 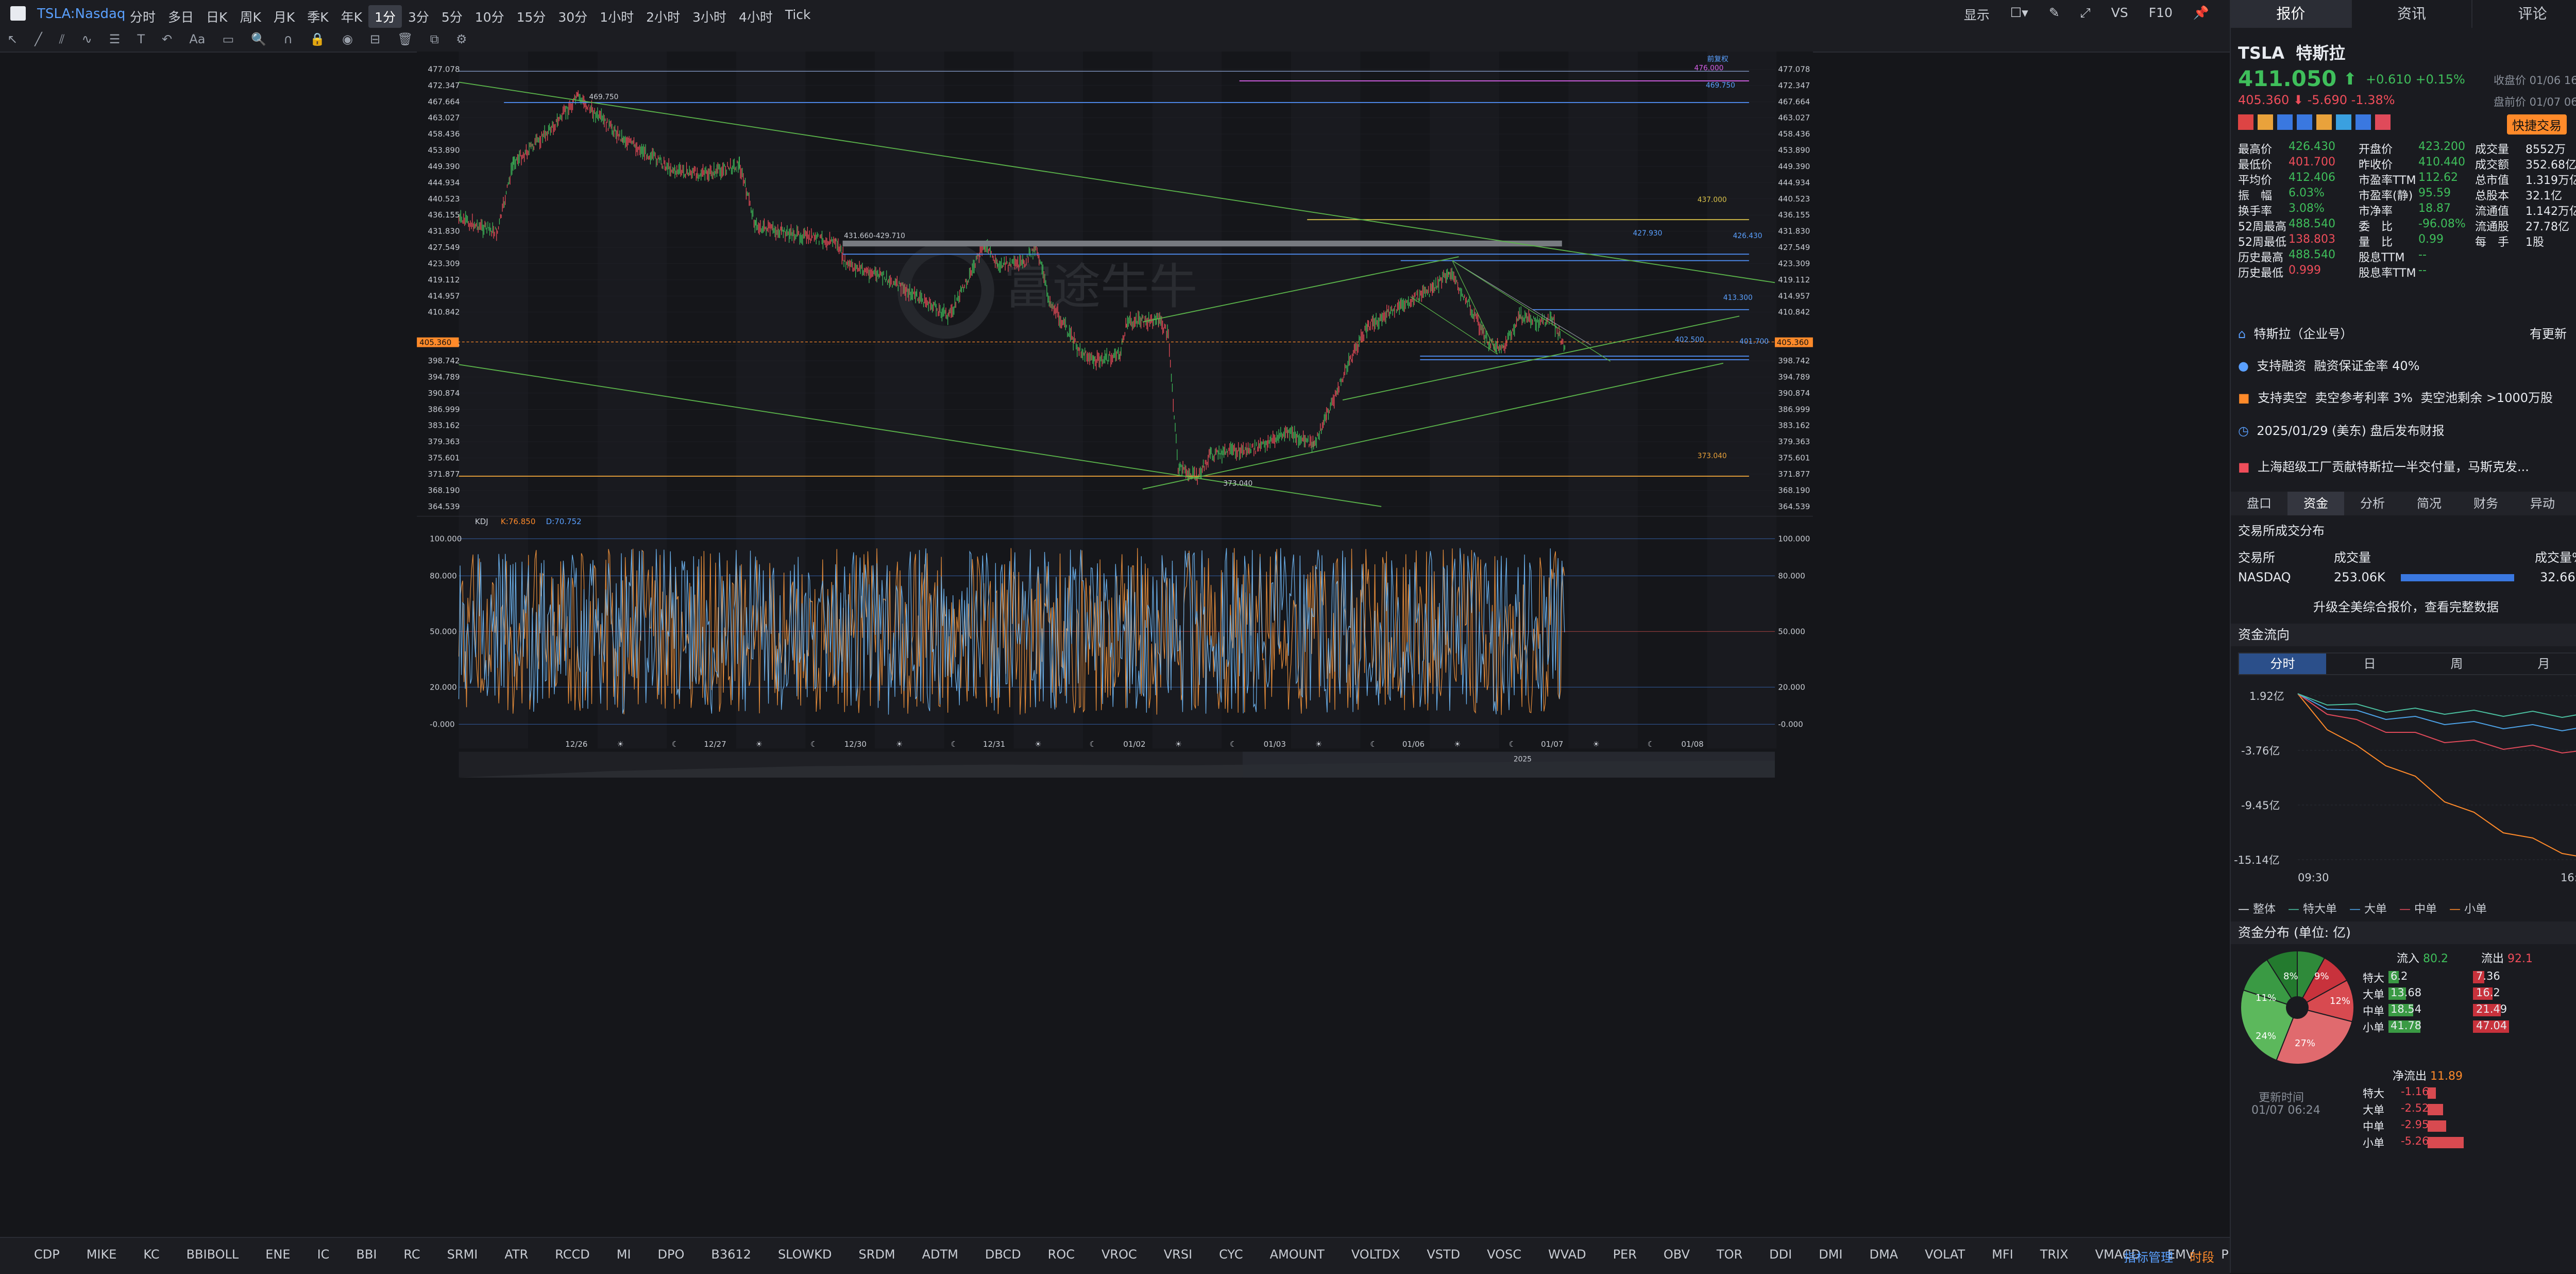 What do you see at coordinates (351, 16) in the screenshot?
I see `timeframe-6: 年K` at bounding box center [351, 16].